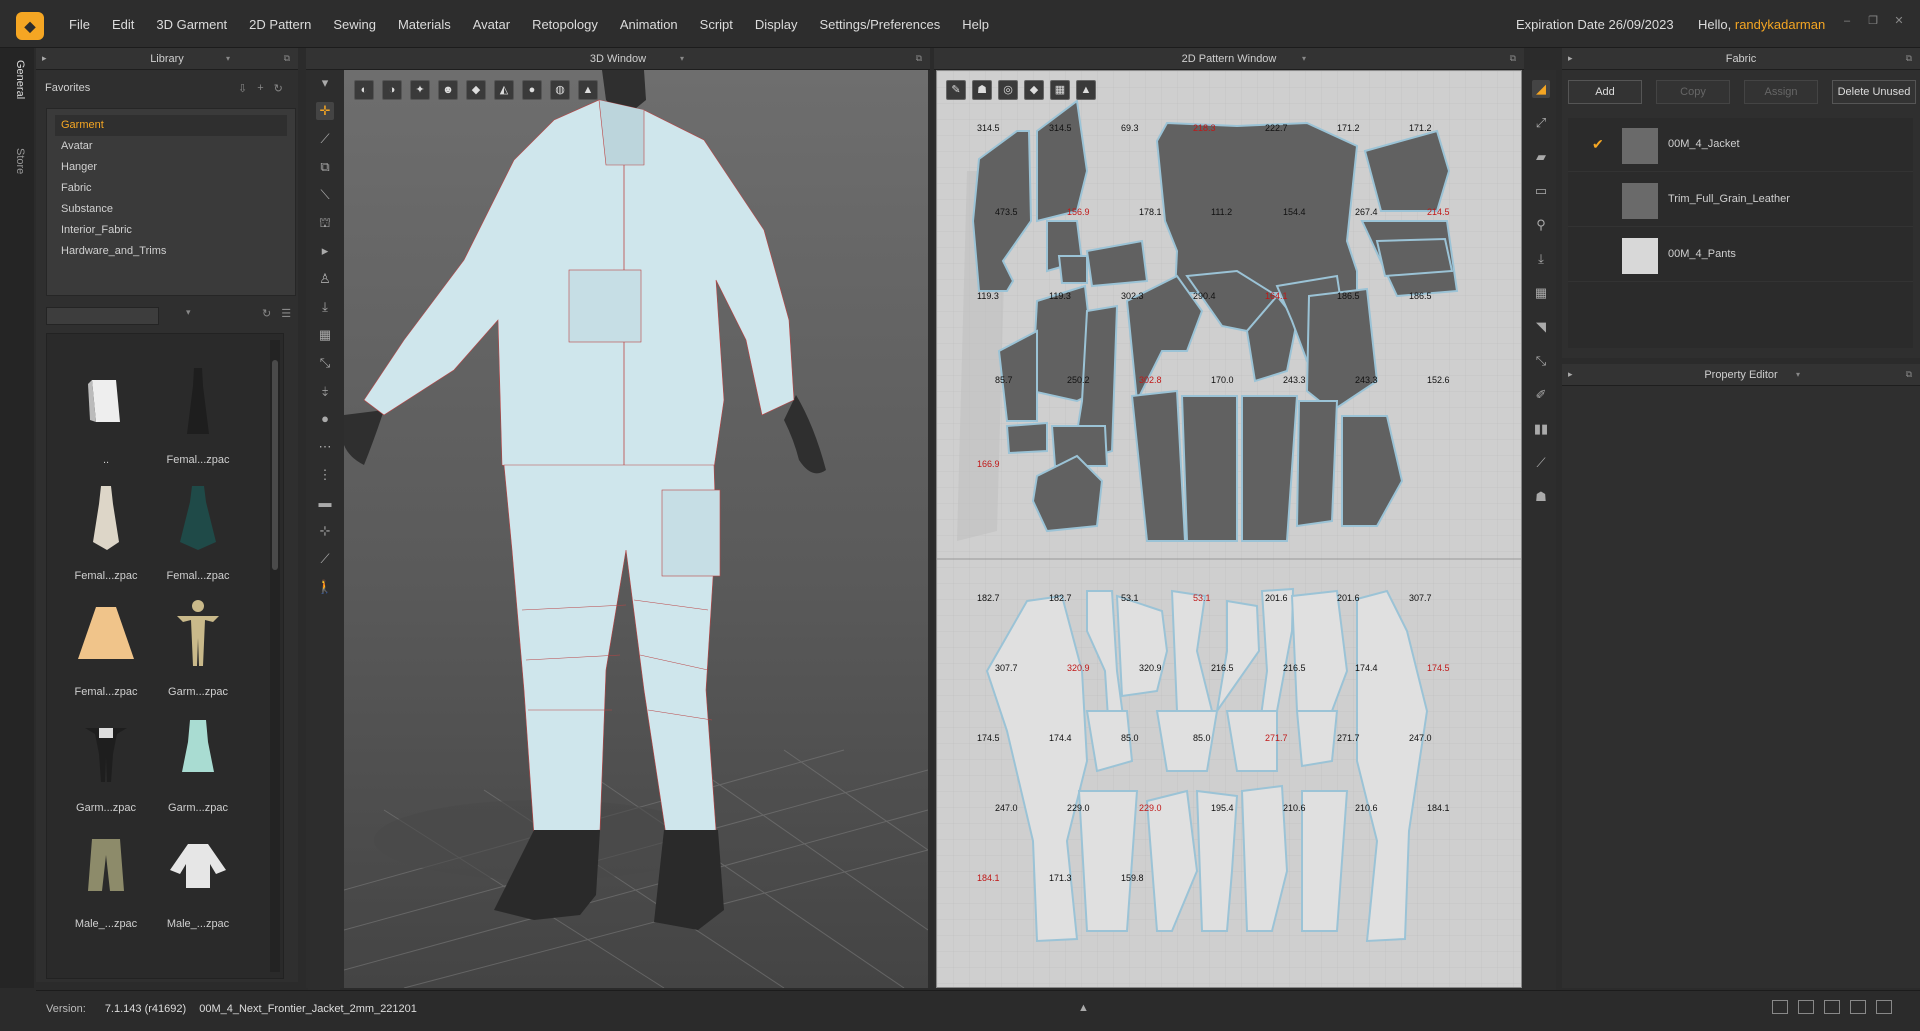 This screenshot has height=1031, width=1920. What do you see at coordinates (1083, 1008) in the screenshot?
I see `expand-panel-icon: ▲` at bounding box center [1083, 1008].